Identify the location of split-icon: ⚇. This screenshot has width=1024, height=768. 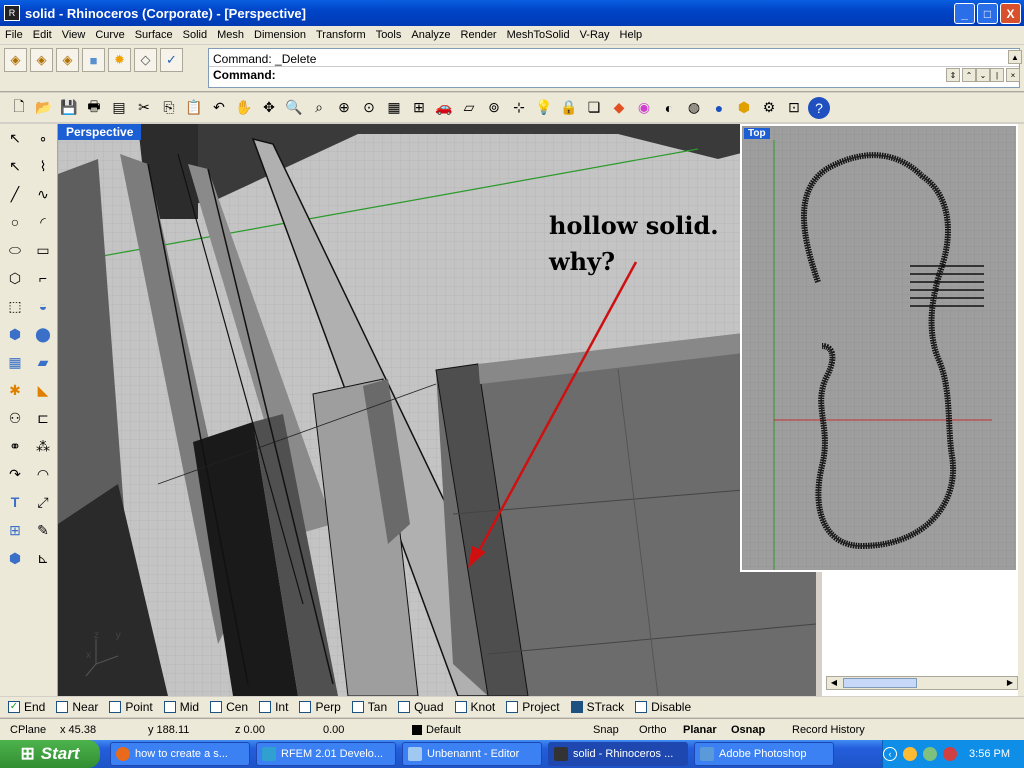
(15, 418).